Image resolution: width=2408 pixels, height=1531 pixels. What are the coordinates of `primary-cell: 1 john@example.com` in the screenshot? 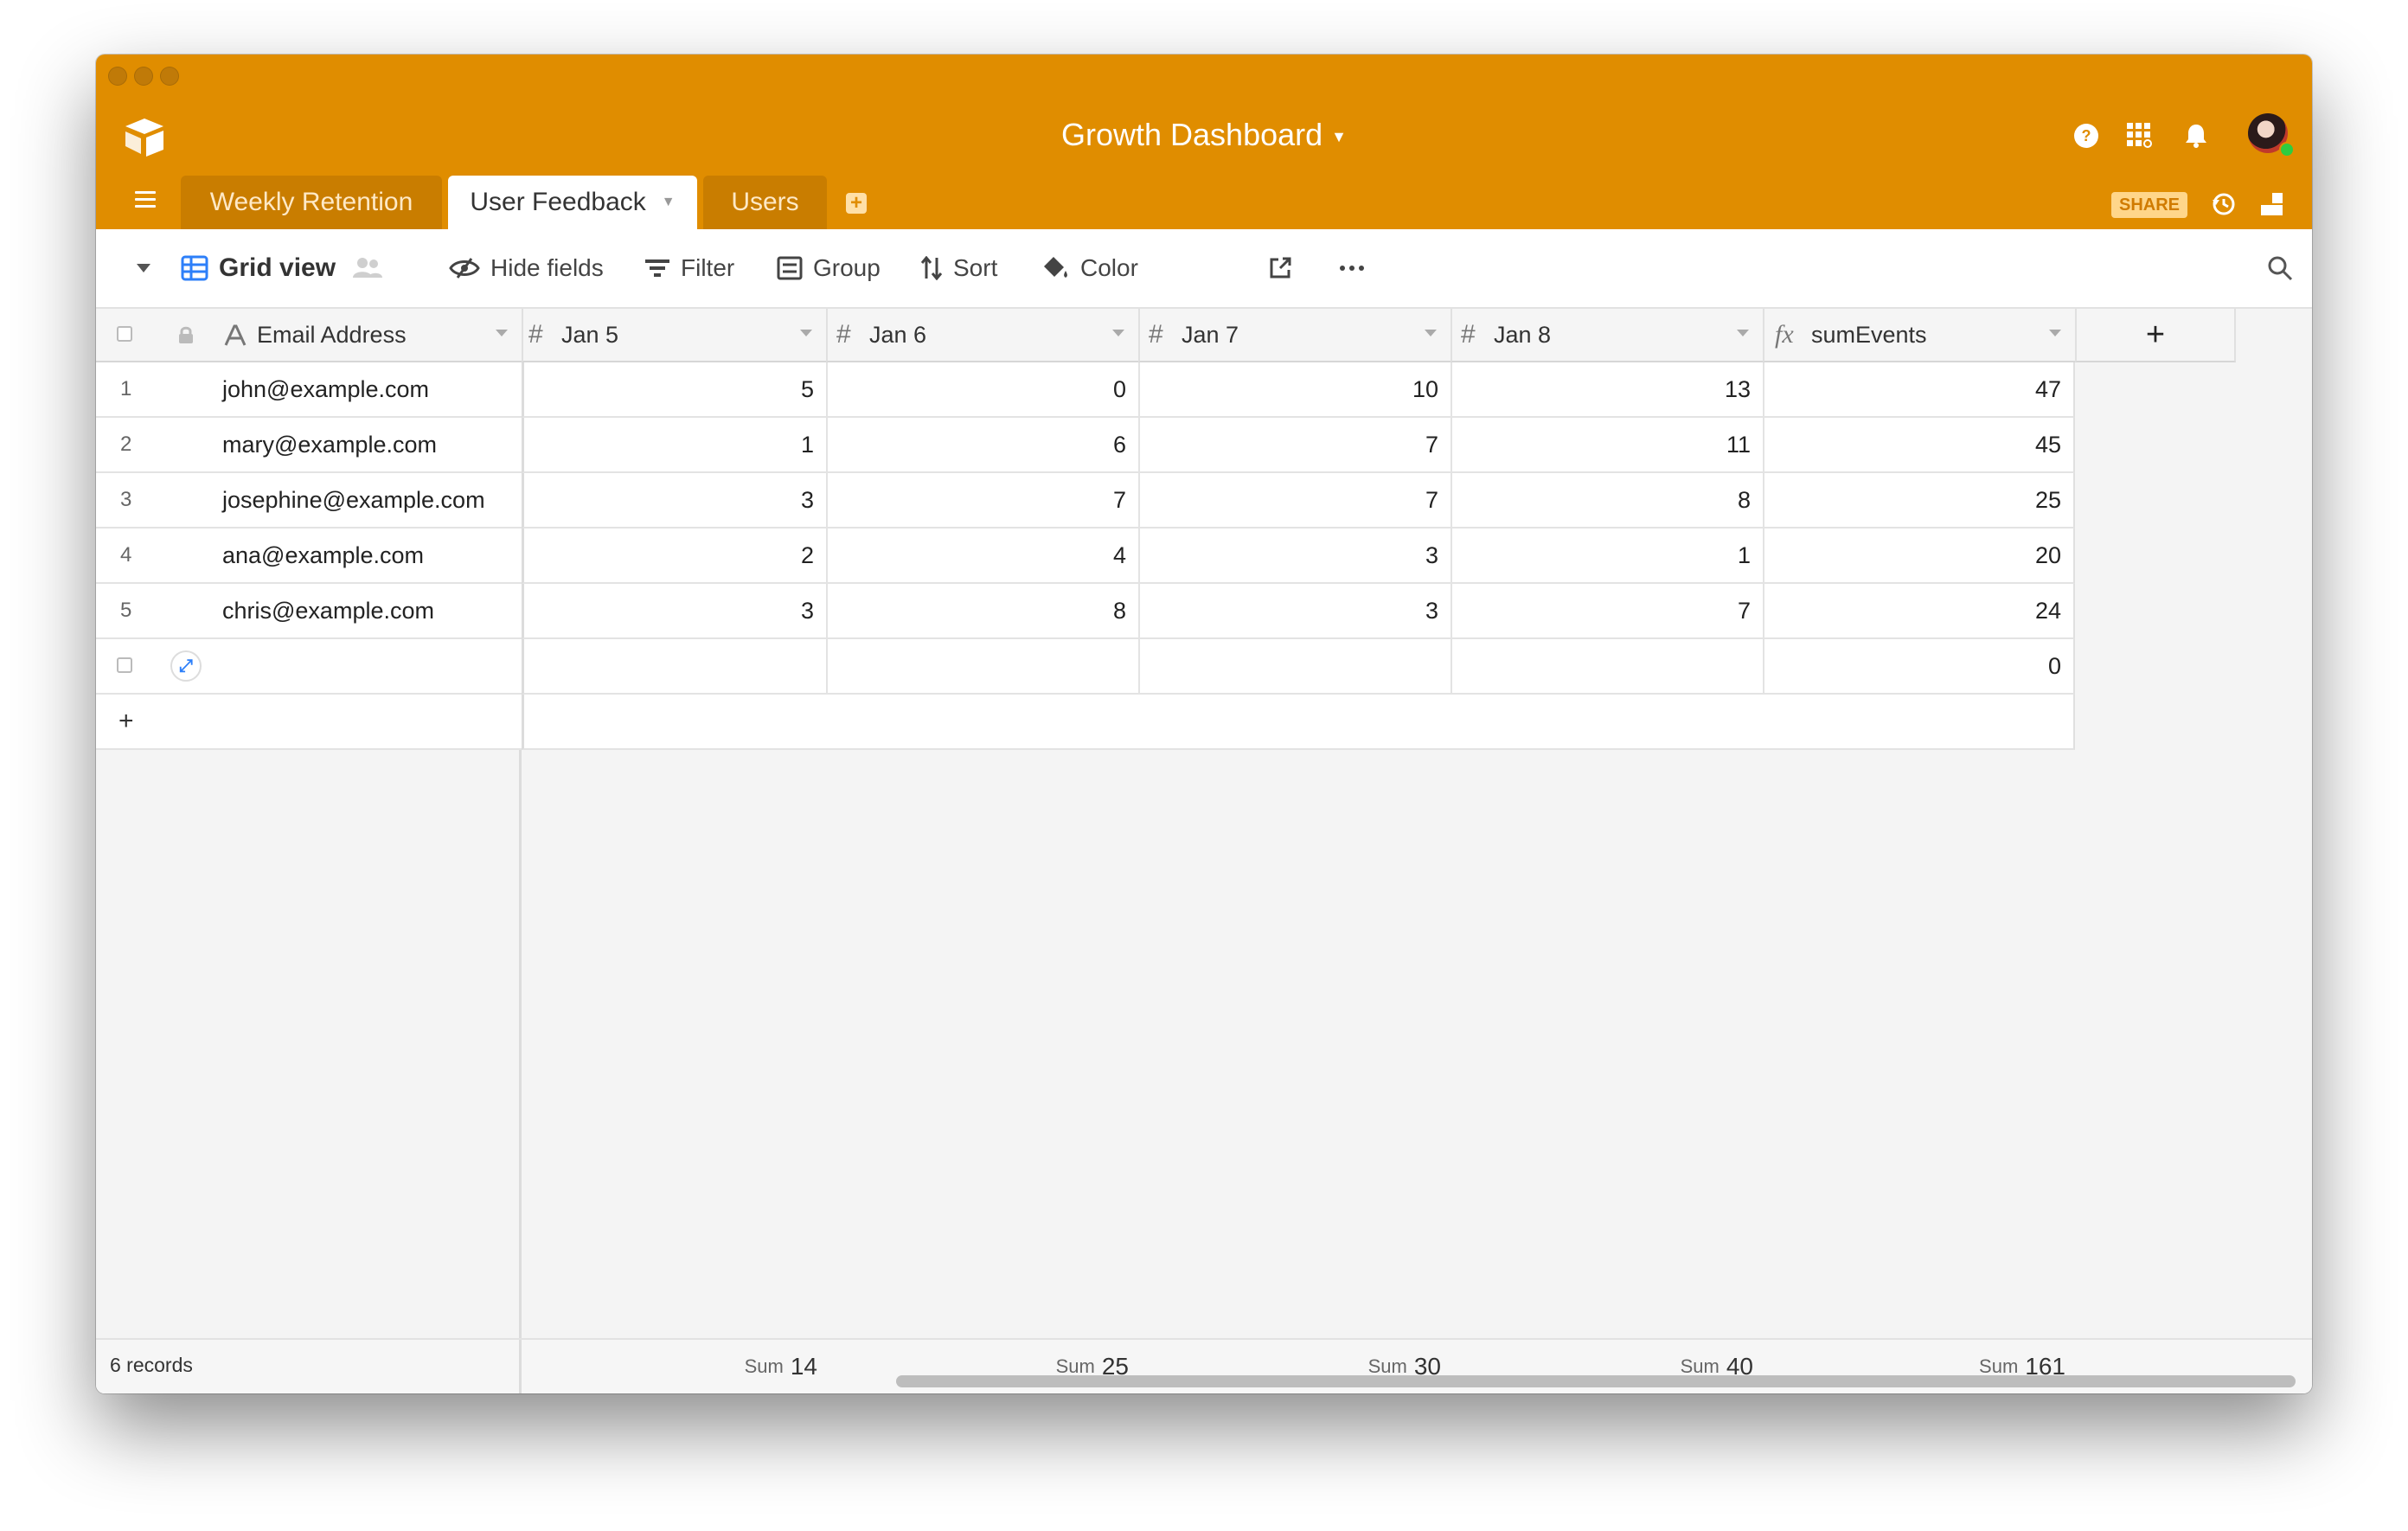 It's located at (309, 390).